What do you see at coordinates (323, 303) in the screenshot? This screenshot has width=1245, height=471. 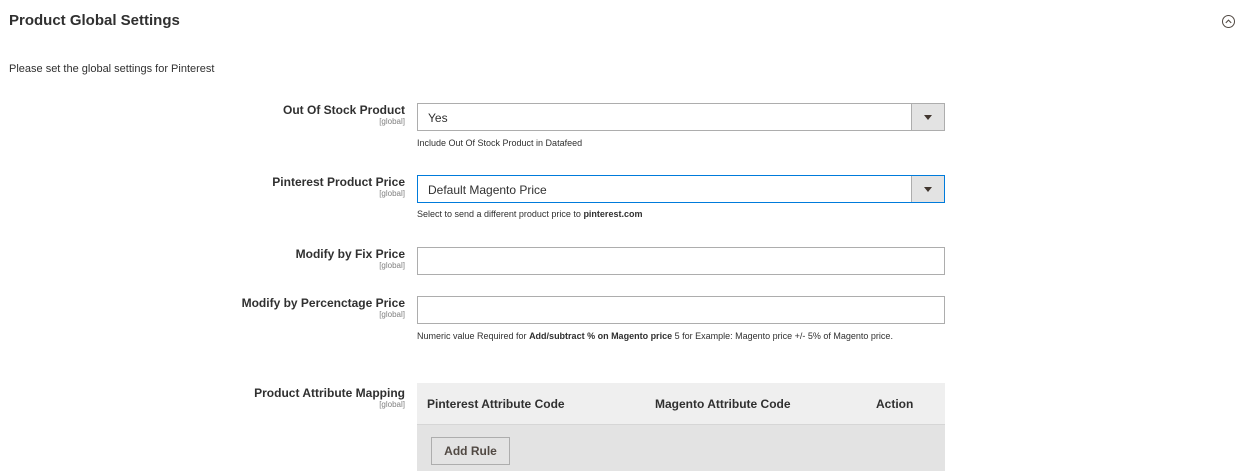 I see `label-text: Modify by Percenctage Price` at bounding box center [323, 303].